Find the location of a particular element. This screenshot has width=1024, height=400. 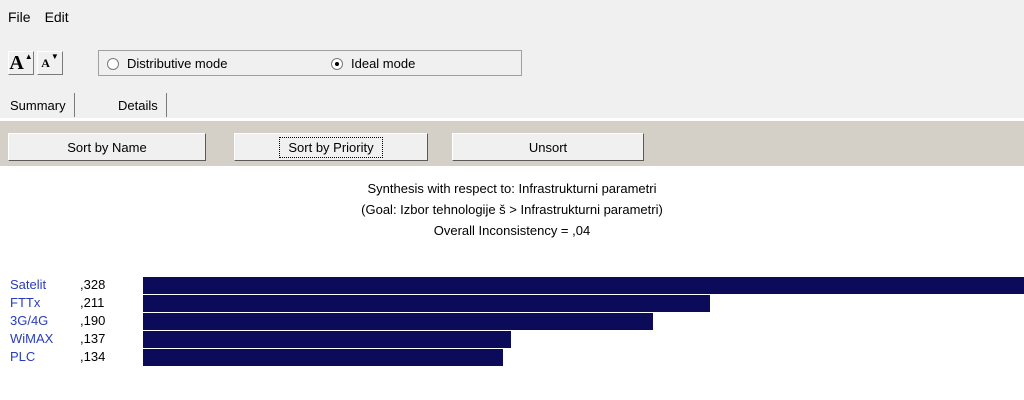

bar-row: 3G/4G ,190 is located at coordinates (512, 322).